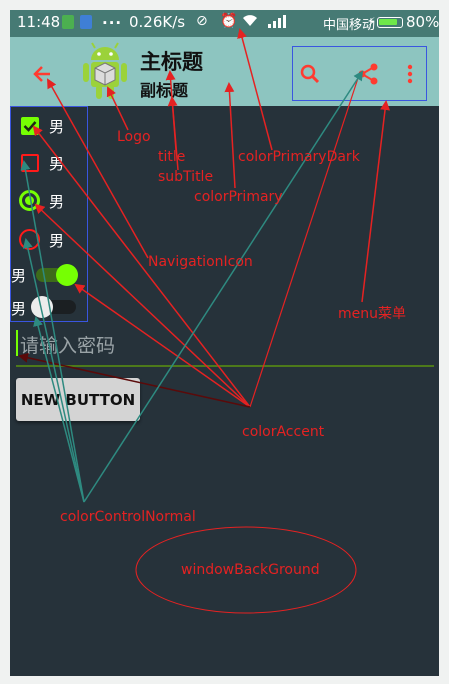 The height and width of the screenshot is (684, 449). I want to click on battery-icon, so click(390, 22).